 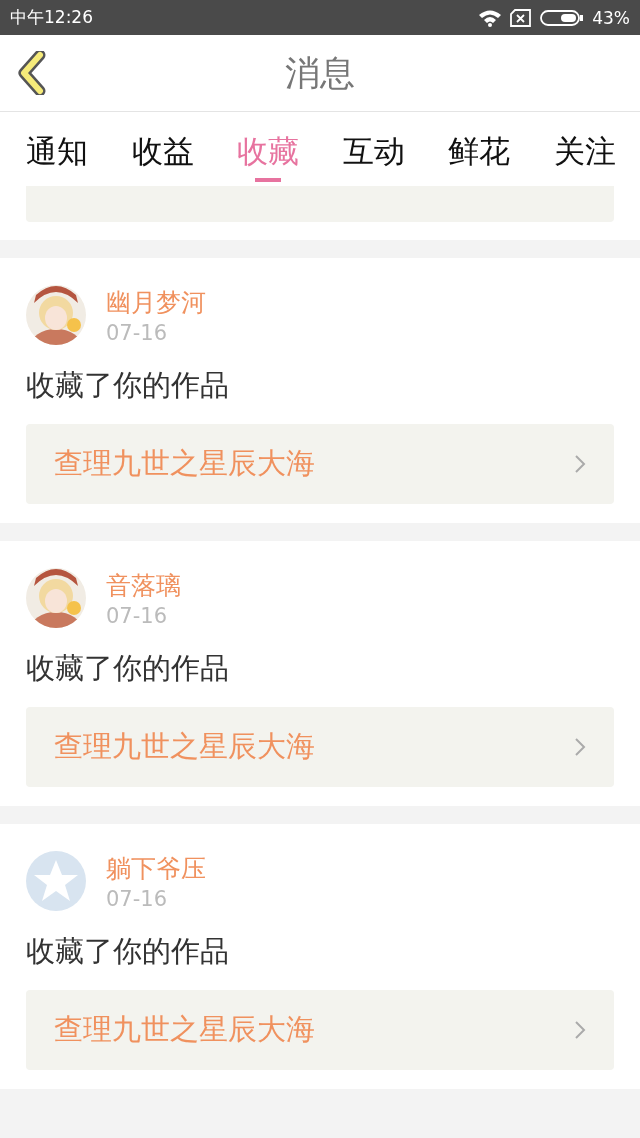 I want to click on battery-icon, so click(x=562, y=17).